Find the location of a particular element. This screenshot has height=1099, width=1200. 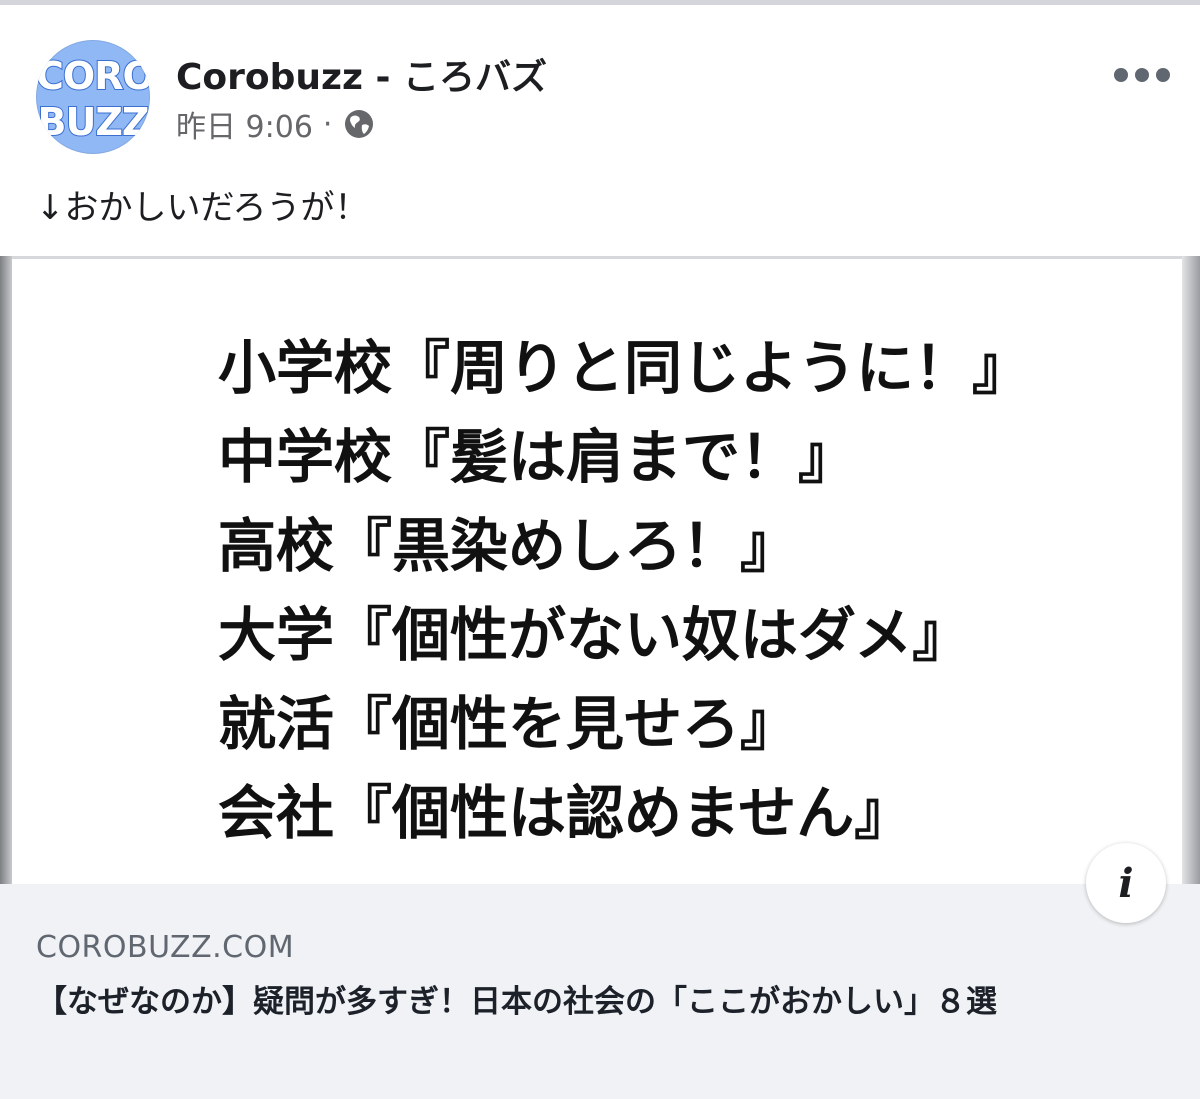

image-line-elementary: 小学校『周りと同じように！』 is located at coordinates (624, 368).